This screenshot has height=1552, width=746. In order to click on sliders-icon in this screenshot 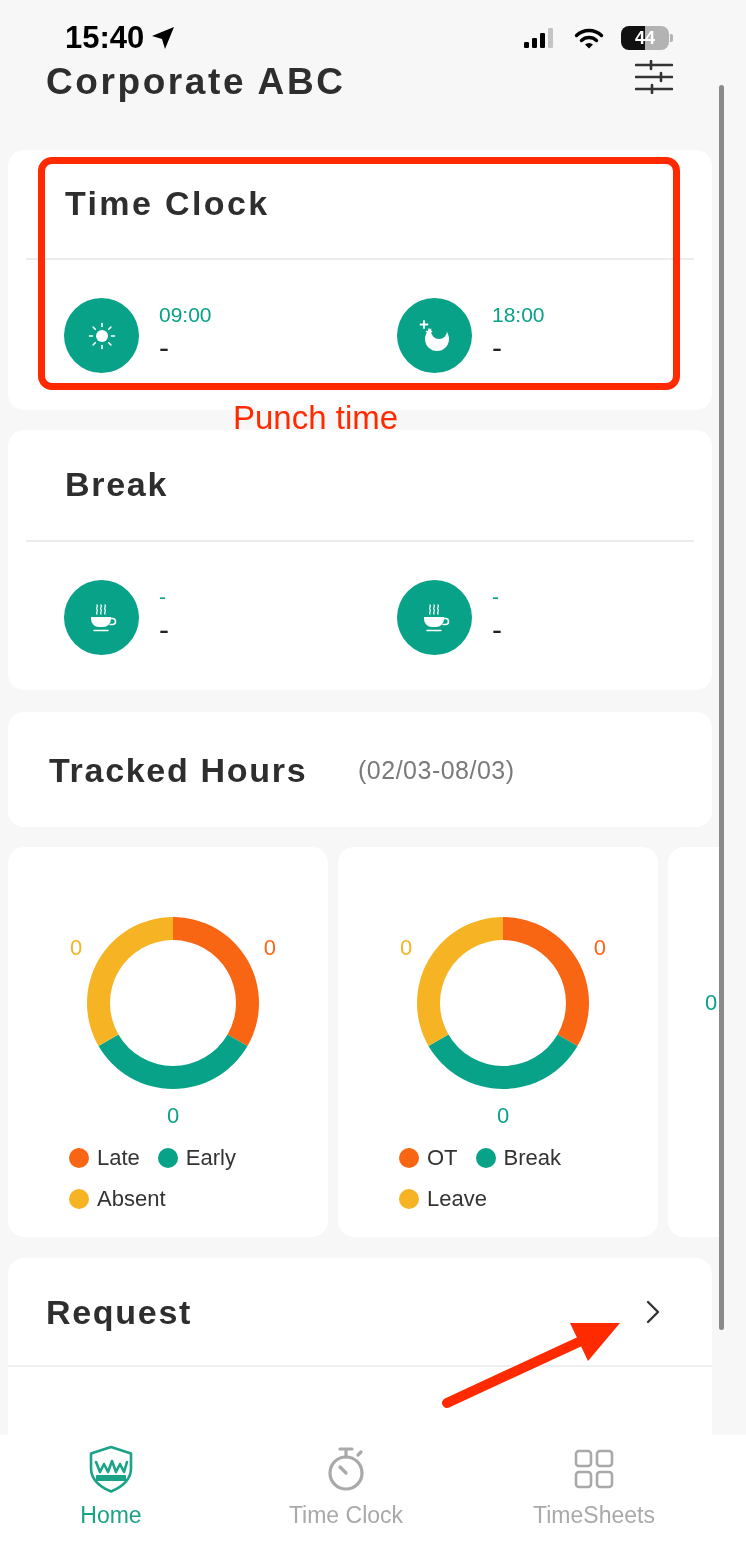, I will do `click(654, 77)`.